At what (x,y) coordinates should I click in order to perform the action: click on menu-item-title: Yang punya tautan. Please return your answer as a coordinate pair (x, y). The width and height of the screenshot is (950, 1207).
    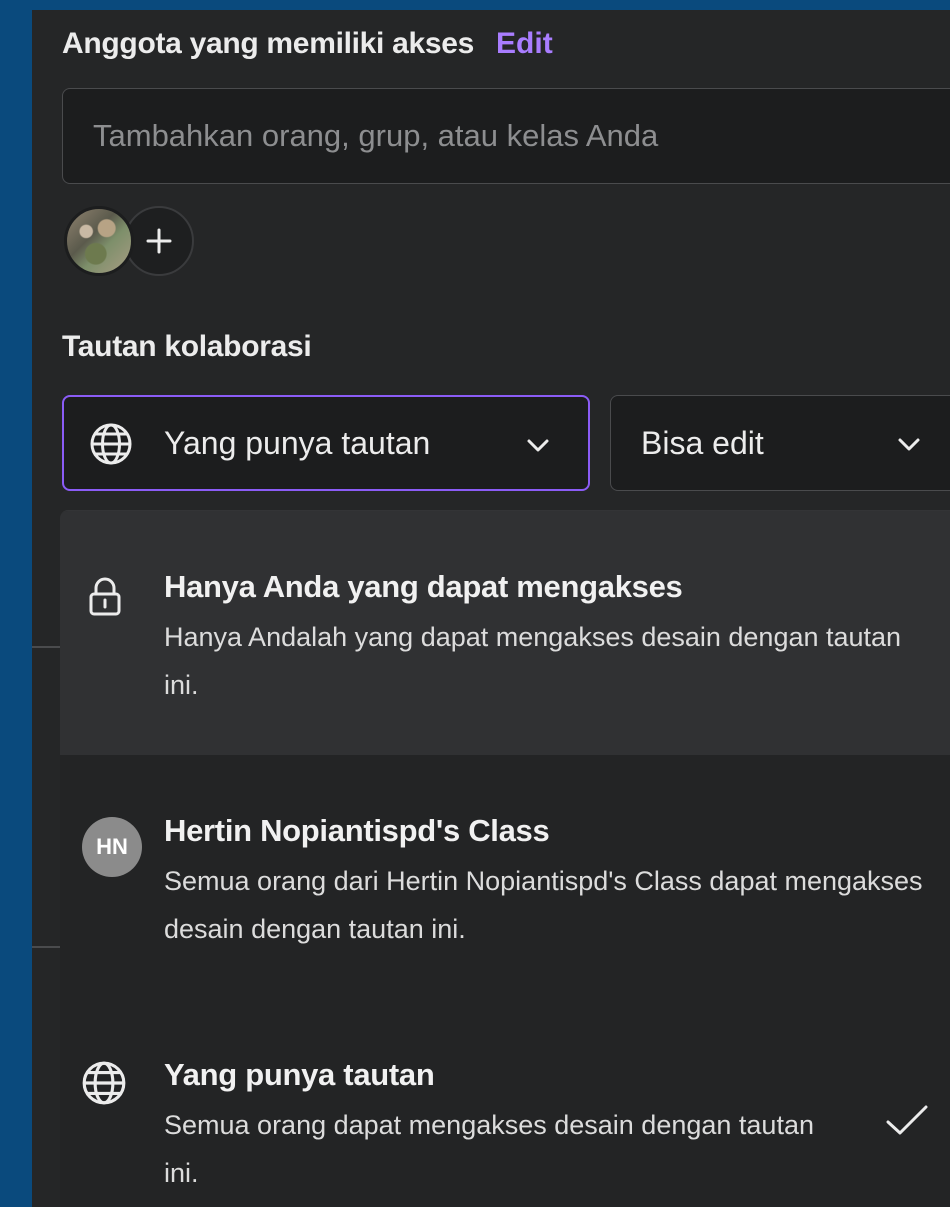
    Looking at the image, I should click on (299, 1074).